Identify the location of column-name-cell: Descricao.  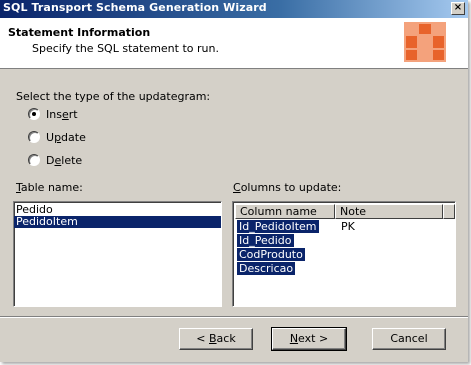
(266, 268).